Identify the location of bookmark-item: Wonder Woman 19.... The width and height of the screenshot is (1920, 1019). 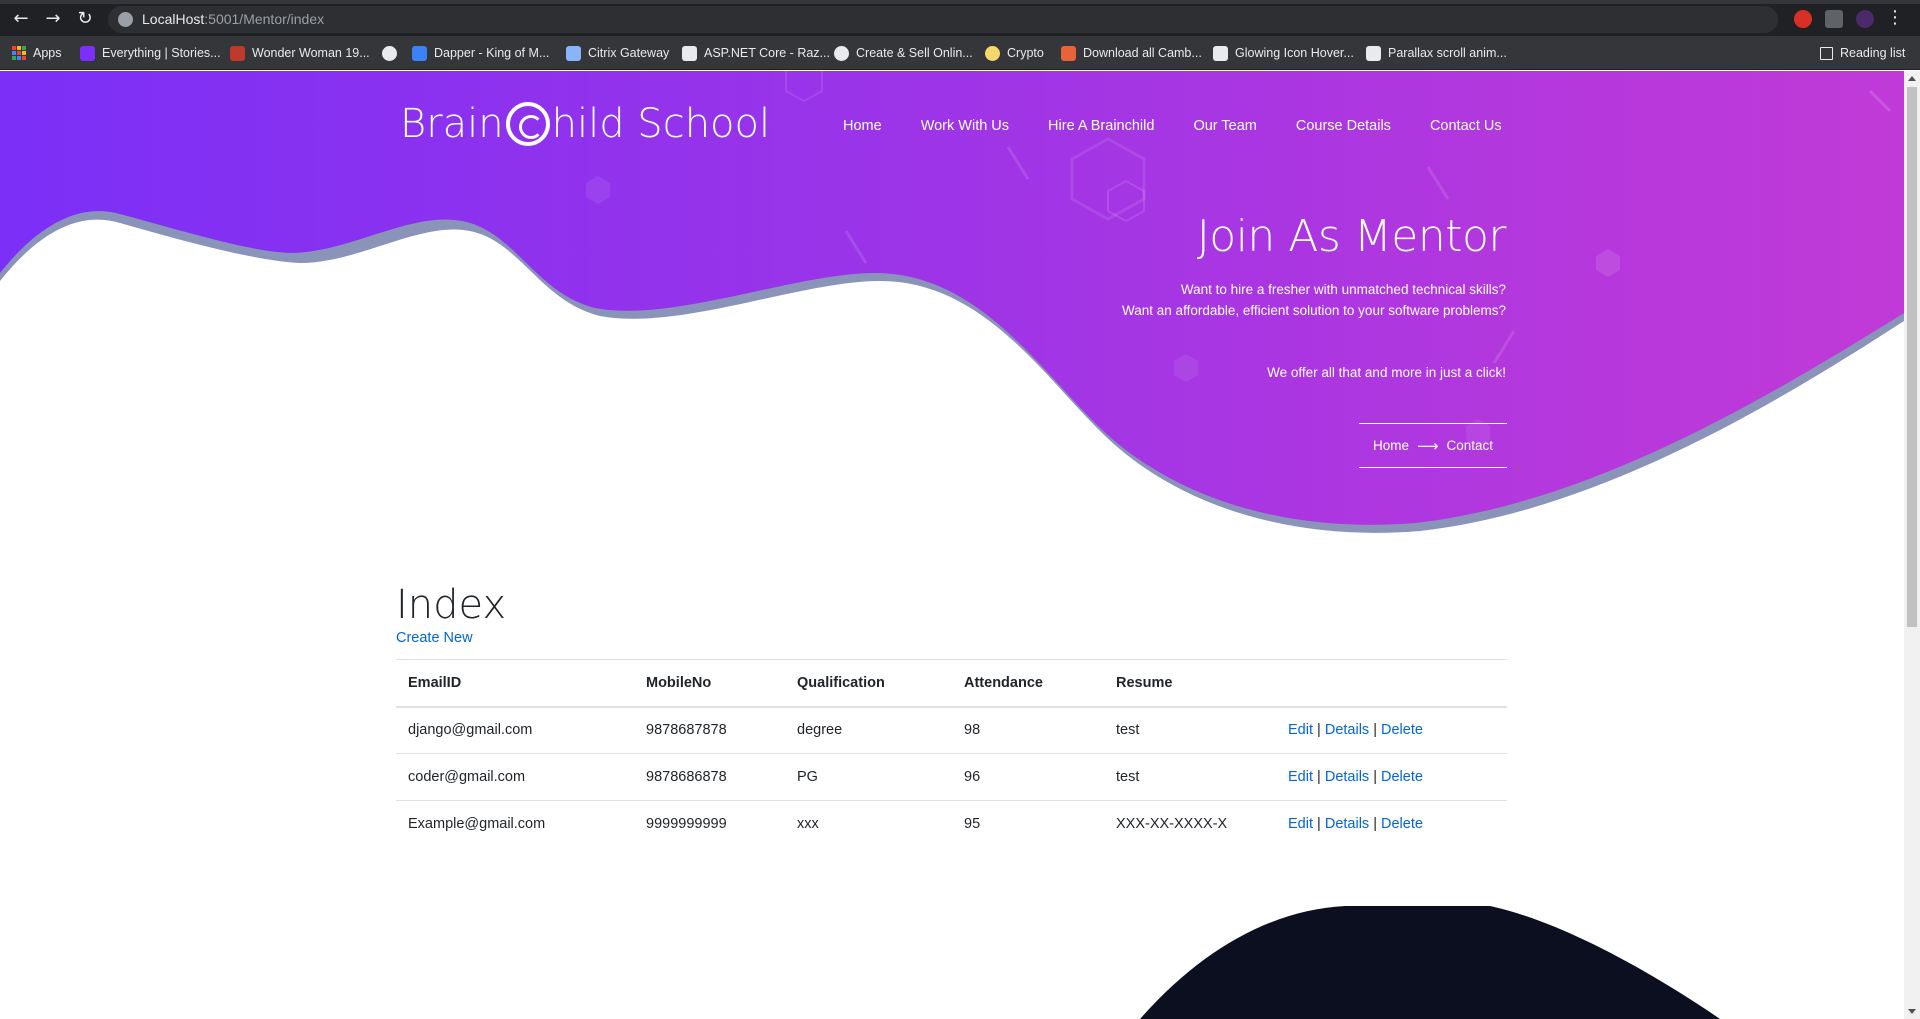
(300, 53).